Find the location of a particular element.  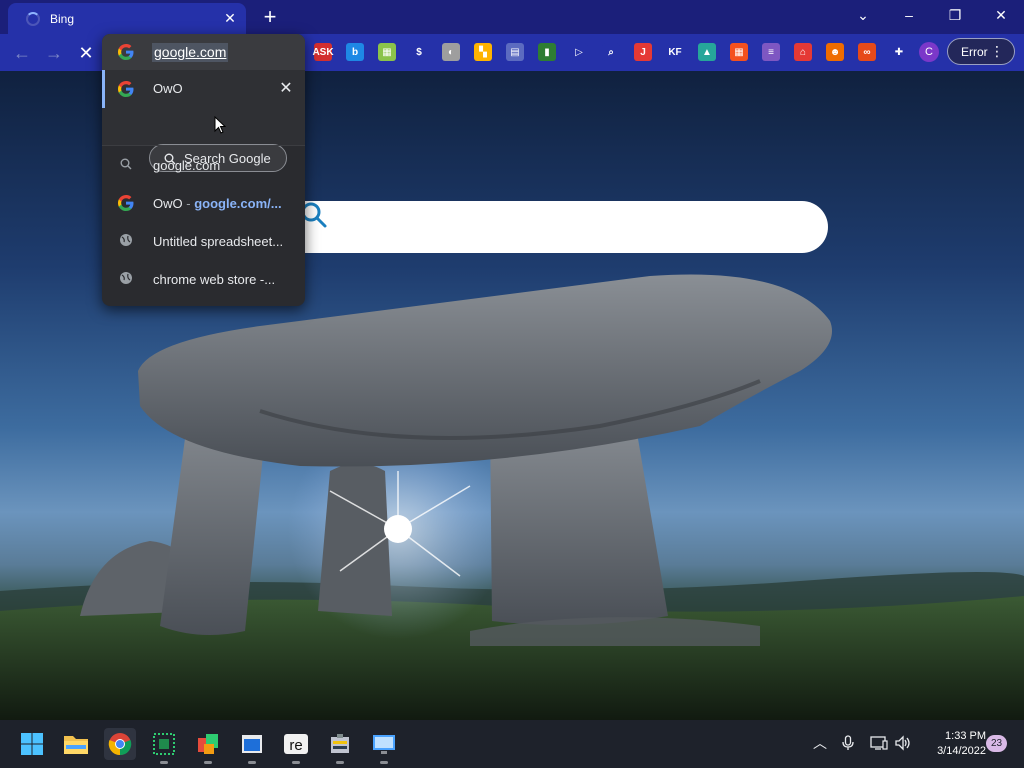

office-app-button is located at coordinates (208, 746).